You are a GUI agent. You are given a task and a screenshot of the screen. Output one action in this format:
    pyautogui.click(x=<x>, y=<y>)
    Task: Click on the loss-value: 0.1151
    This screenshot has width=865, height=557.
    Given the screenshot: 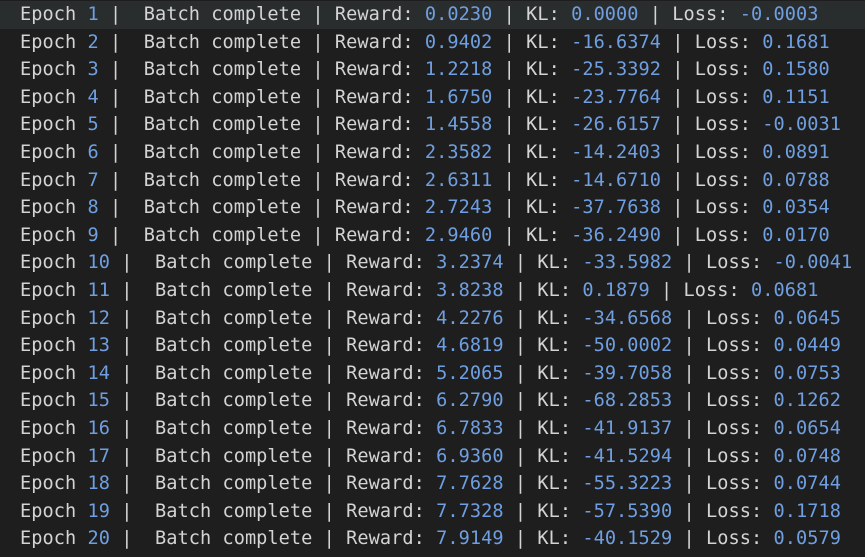 What is the action you would take?
    pyautogui.click(x=796, y=97)
    